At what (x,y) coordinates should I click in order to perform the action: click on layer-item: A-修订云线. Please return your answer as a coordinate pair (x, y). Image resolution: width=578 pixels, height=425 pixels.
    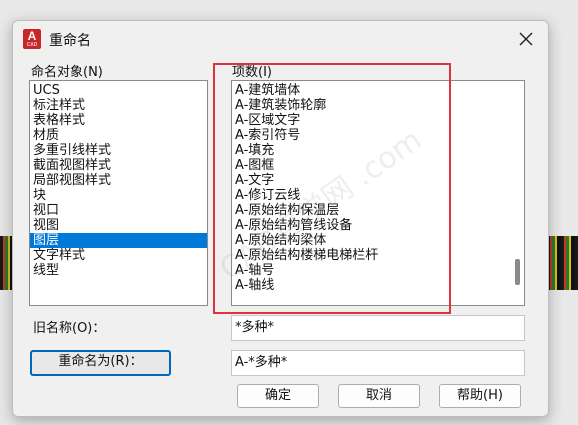
    Looking at the image, I should click on (378, 195).